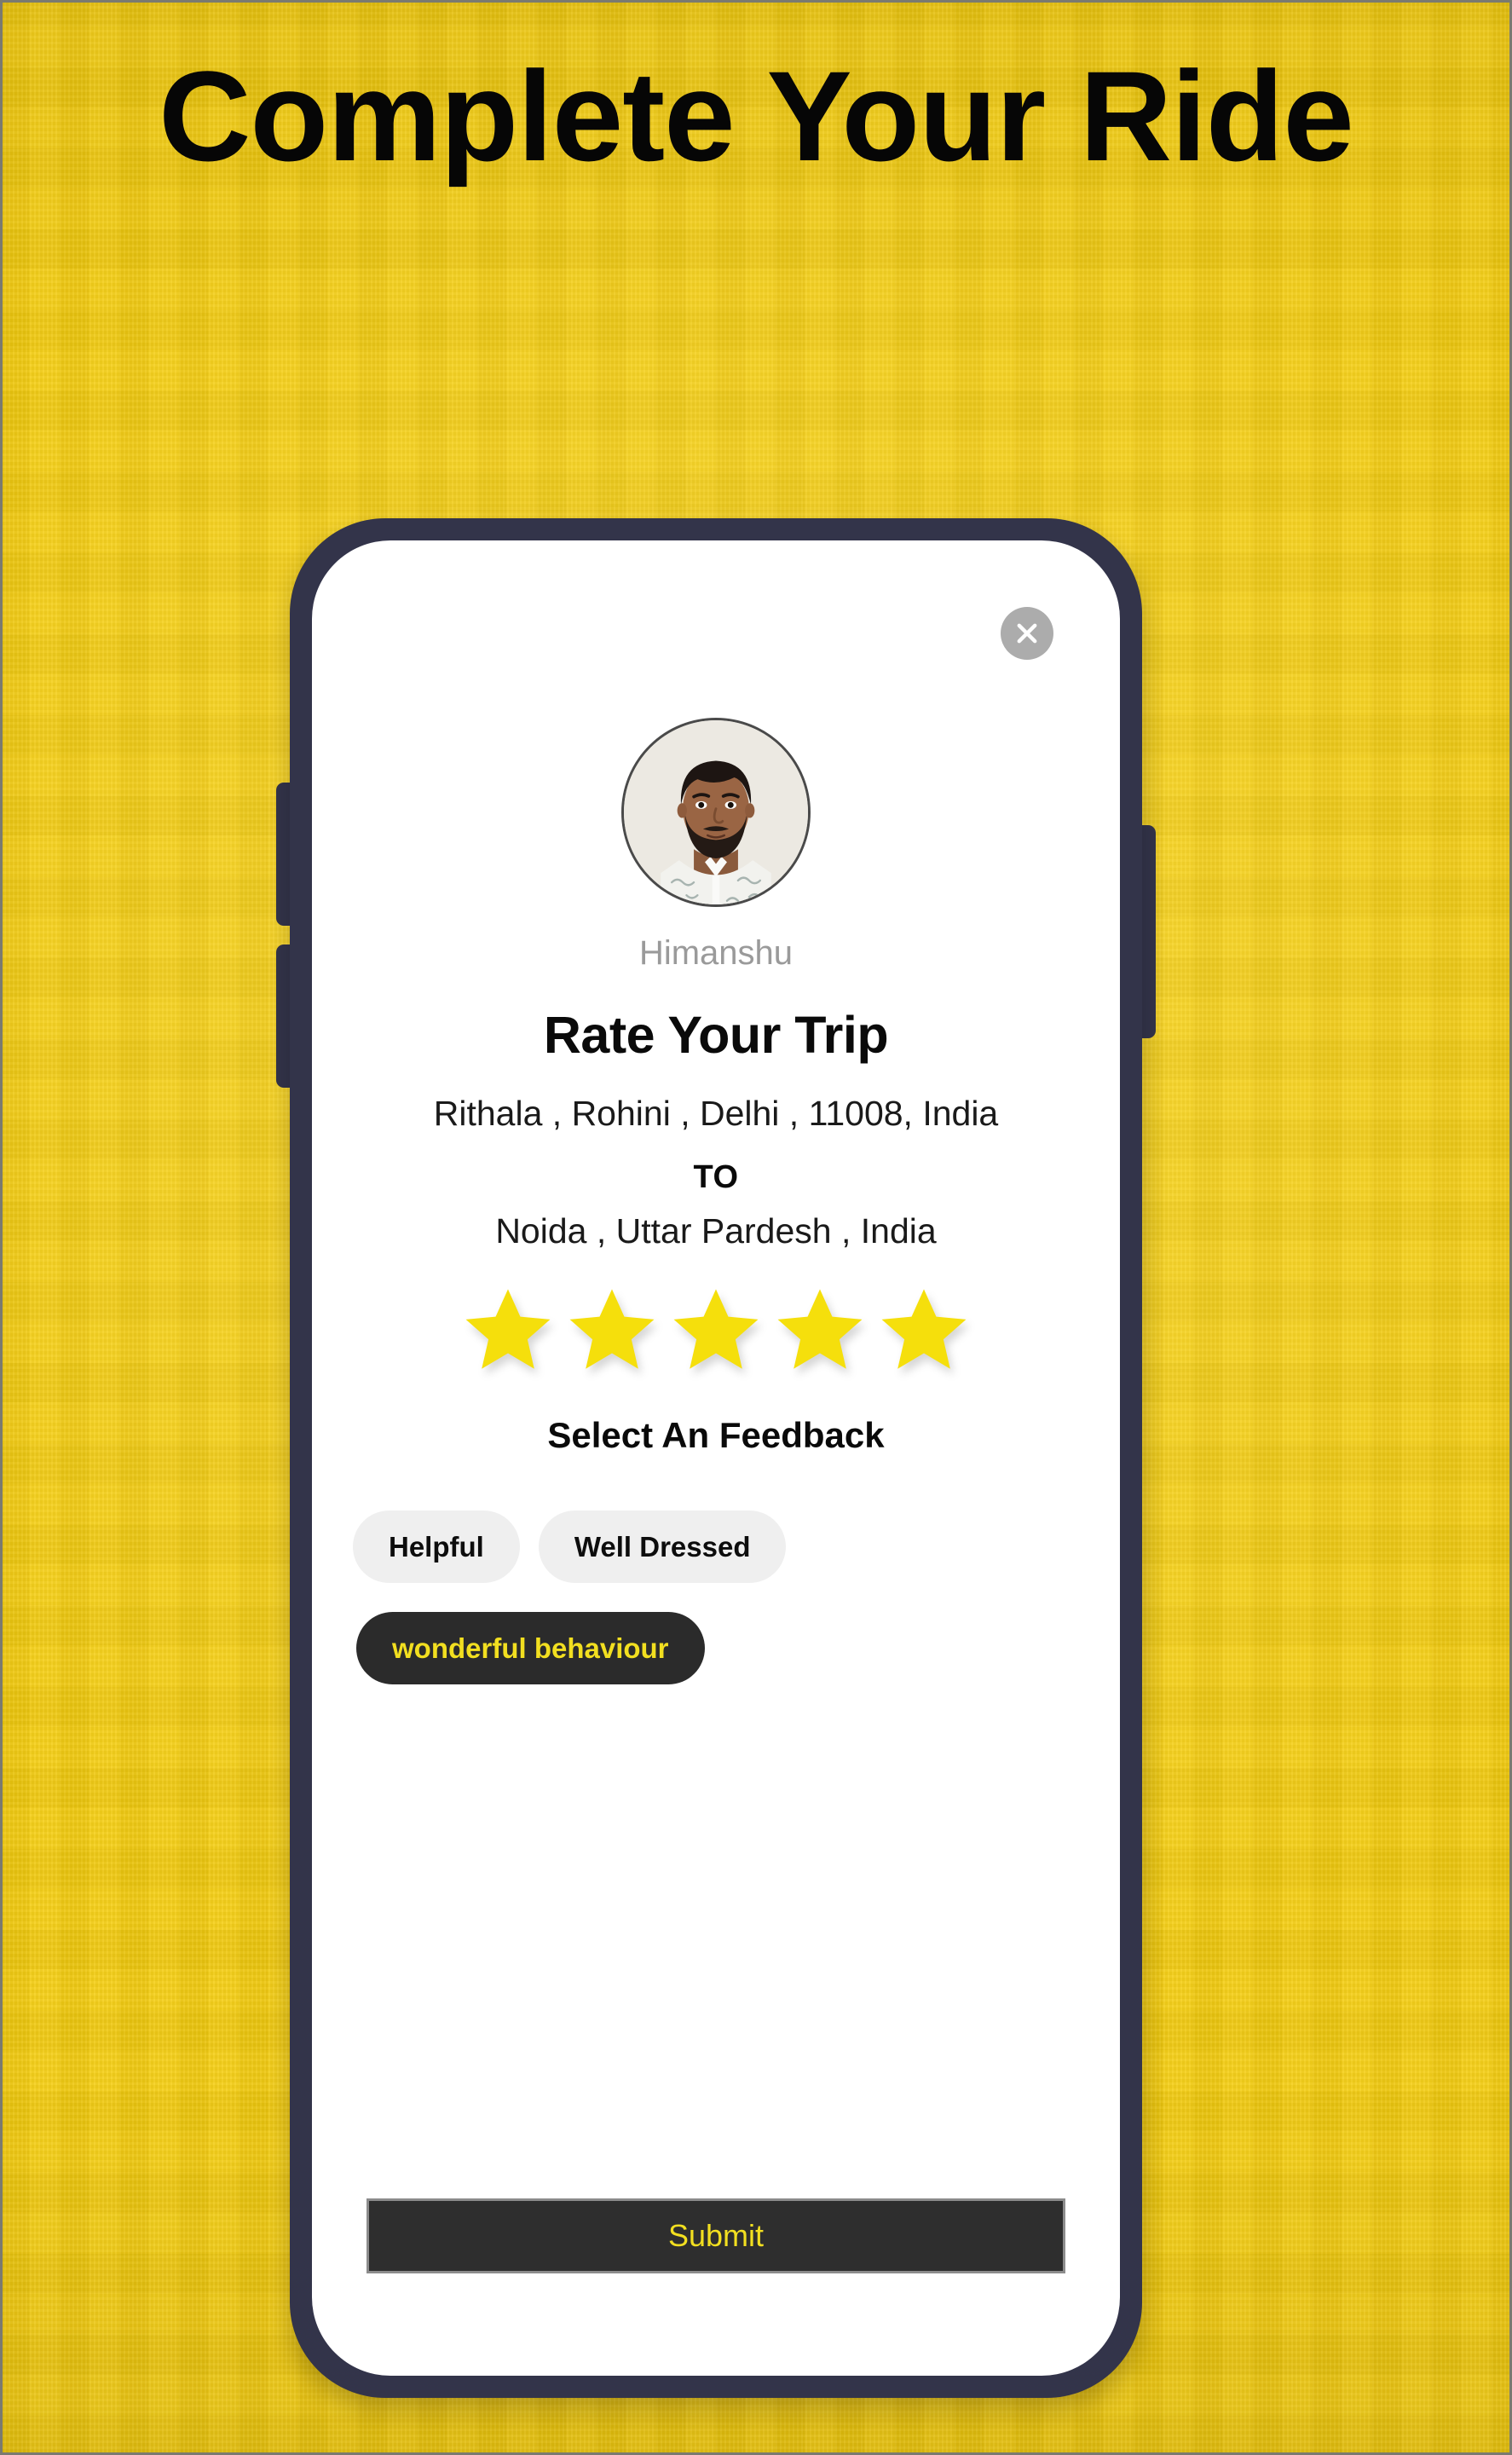  I want to click on pickup-address: Rithala , Rohini , Delhi , 11008, India, so click(716, 1113).